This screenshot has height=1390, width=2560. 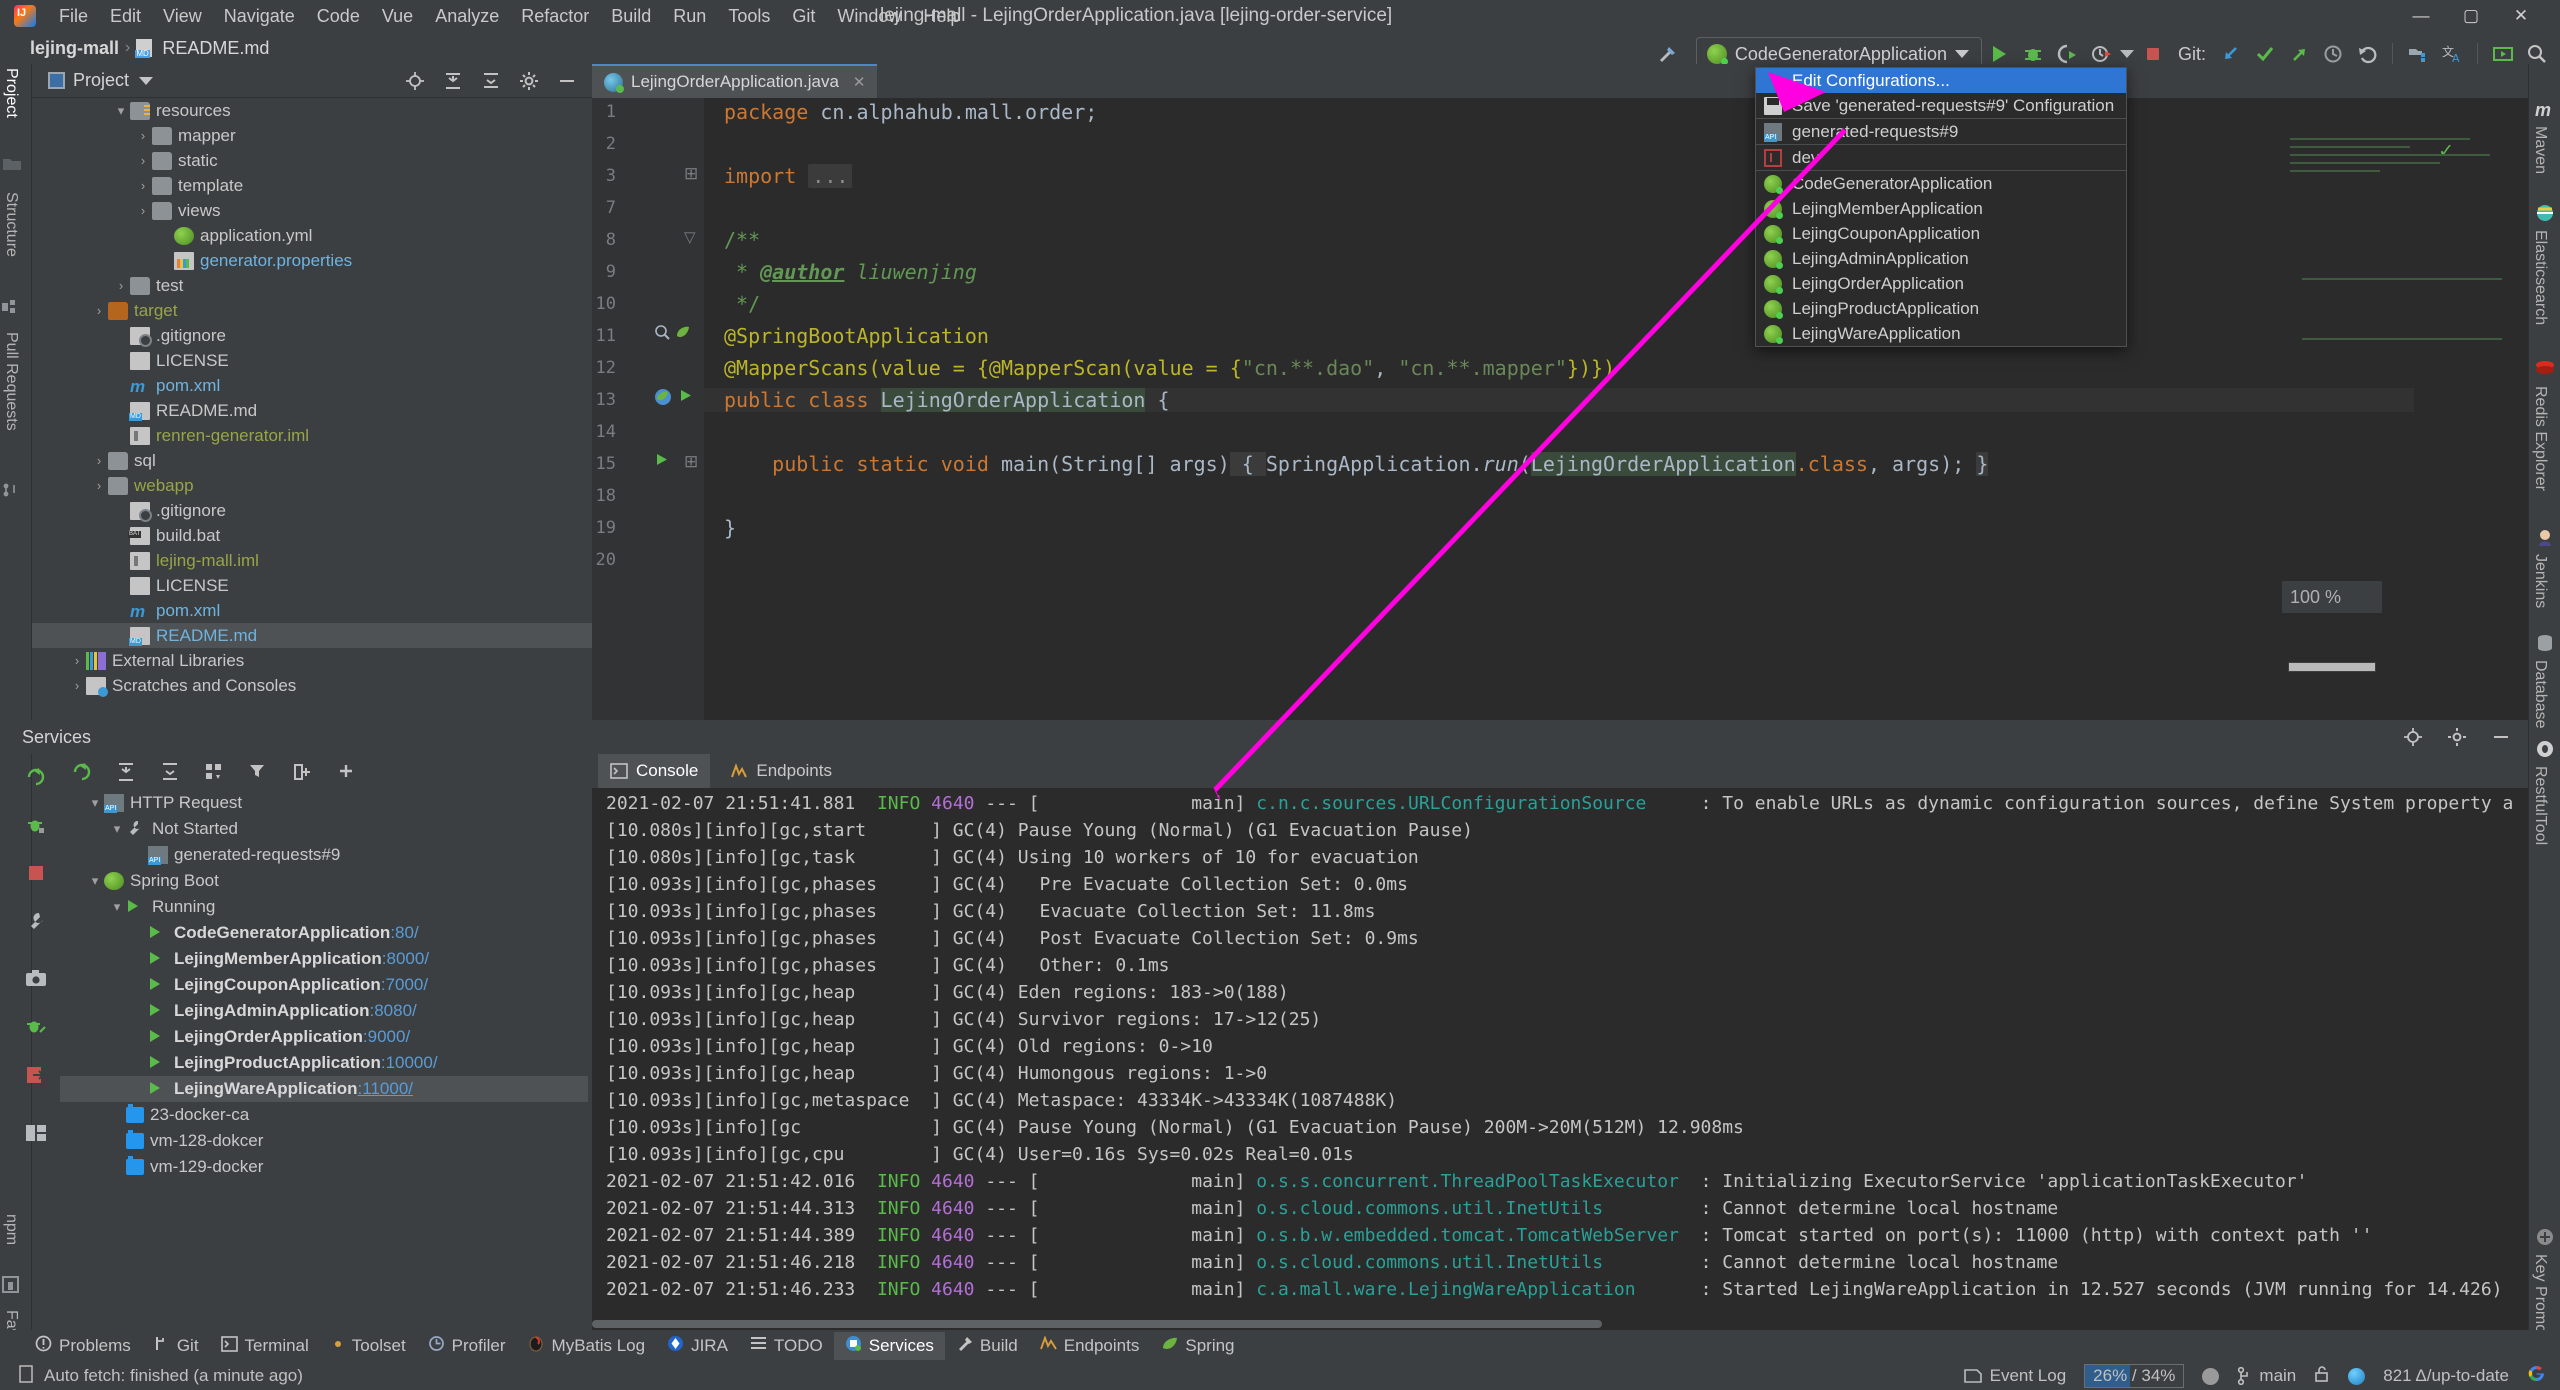 I want to click on hide-panel-icon, so click(x=2501, y=737).